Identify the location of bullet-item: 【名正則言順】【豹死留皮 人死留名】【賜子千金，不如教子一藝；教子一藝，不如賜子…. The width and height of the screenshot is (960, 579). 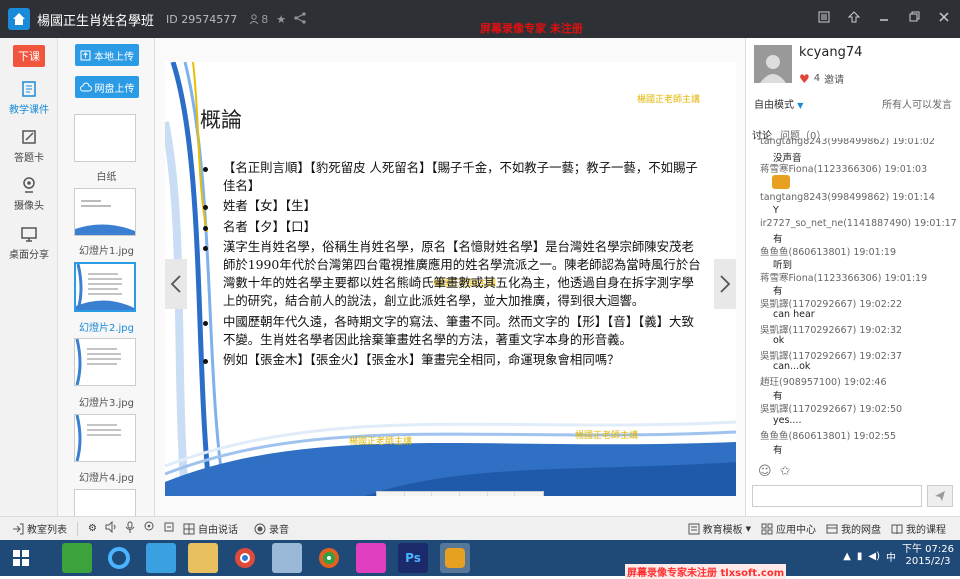
(453, 177).